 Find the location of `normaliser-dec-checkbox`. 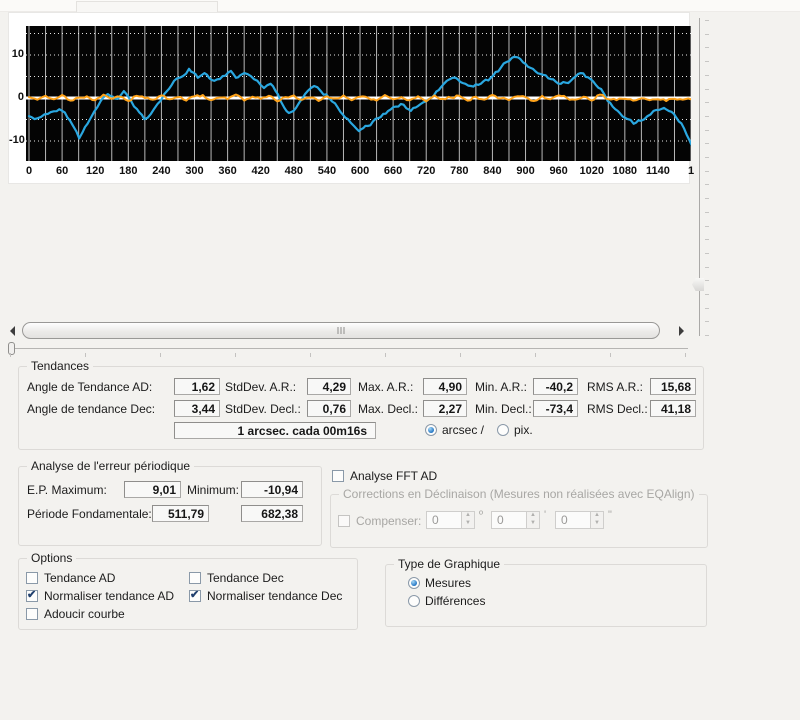

normaliser-dec-checkbox is located at coordinates (195, 595).